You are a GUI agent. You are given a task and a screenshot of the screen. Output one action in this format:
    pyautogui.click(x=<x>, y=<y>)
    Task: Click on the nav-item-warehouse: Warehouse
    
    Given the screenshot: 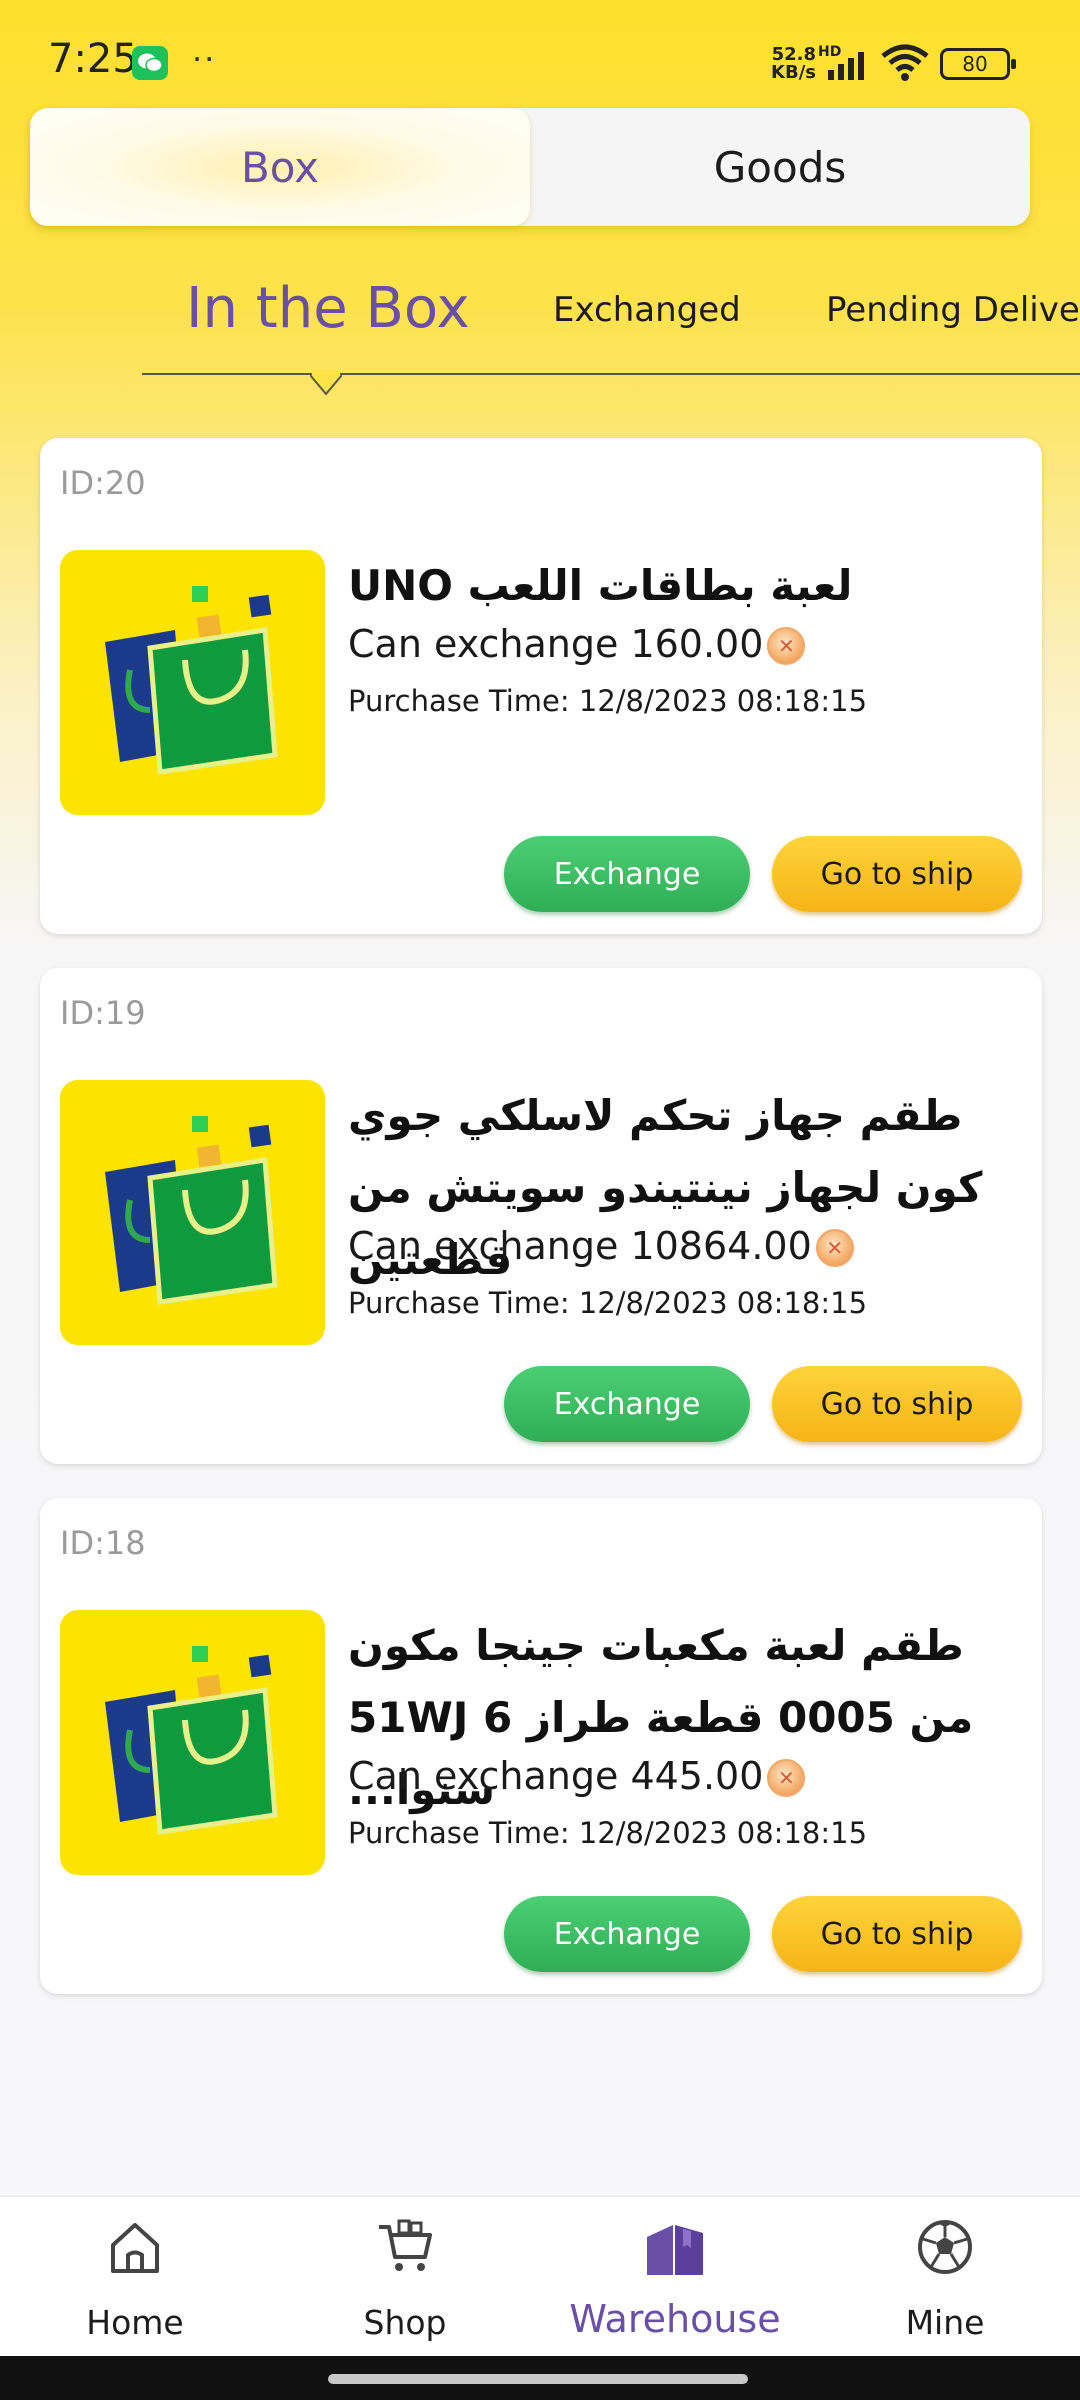 What is the action you would take?
    pyautogui.click(x=675, y=2277)
    